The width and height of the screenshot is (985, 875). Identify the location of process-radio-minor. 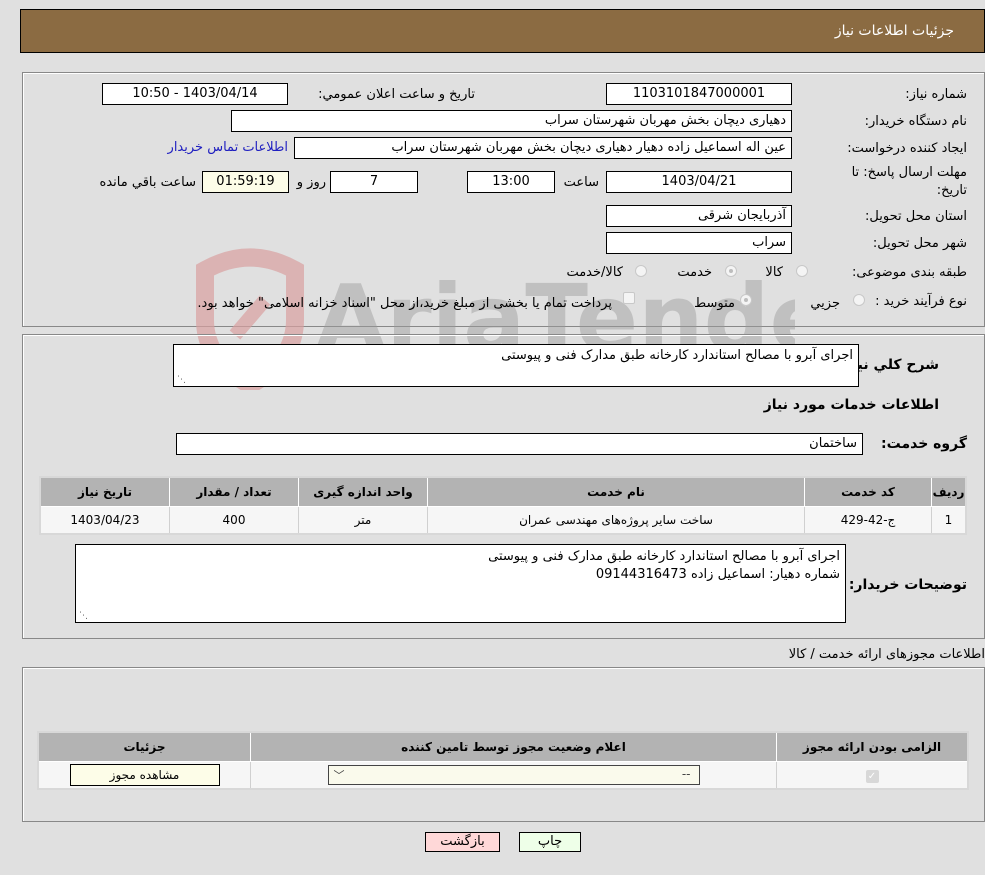
(859, 300).